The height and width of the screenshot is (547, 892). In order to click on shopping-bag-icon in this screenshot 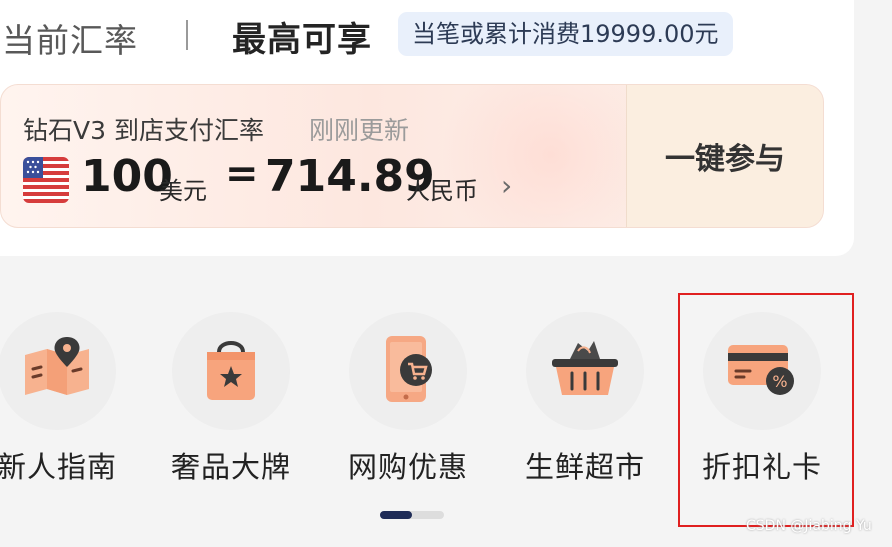, I will do `click(231, 371)`.